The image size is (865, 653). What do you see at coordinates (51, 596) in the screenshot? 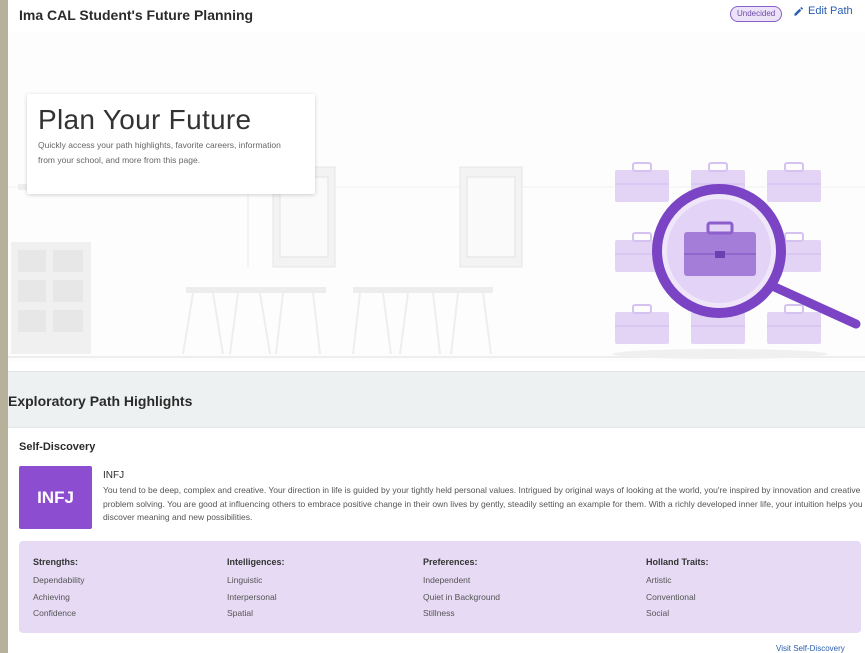
I see `trait-item: Achieving` at bounding box center [51, 596].